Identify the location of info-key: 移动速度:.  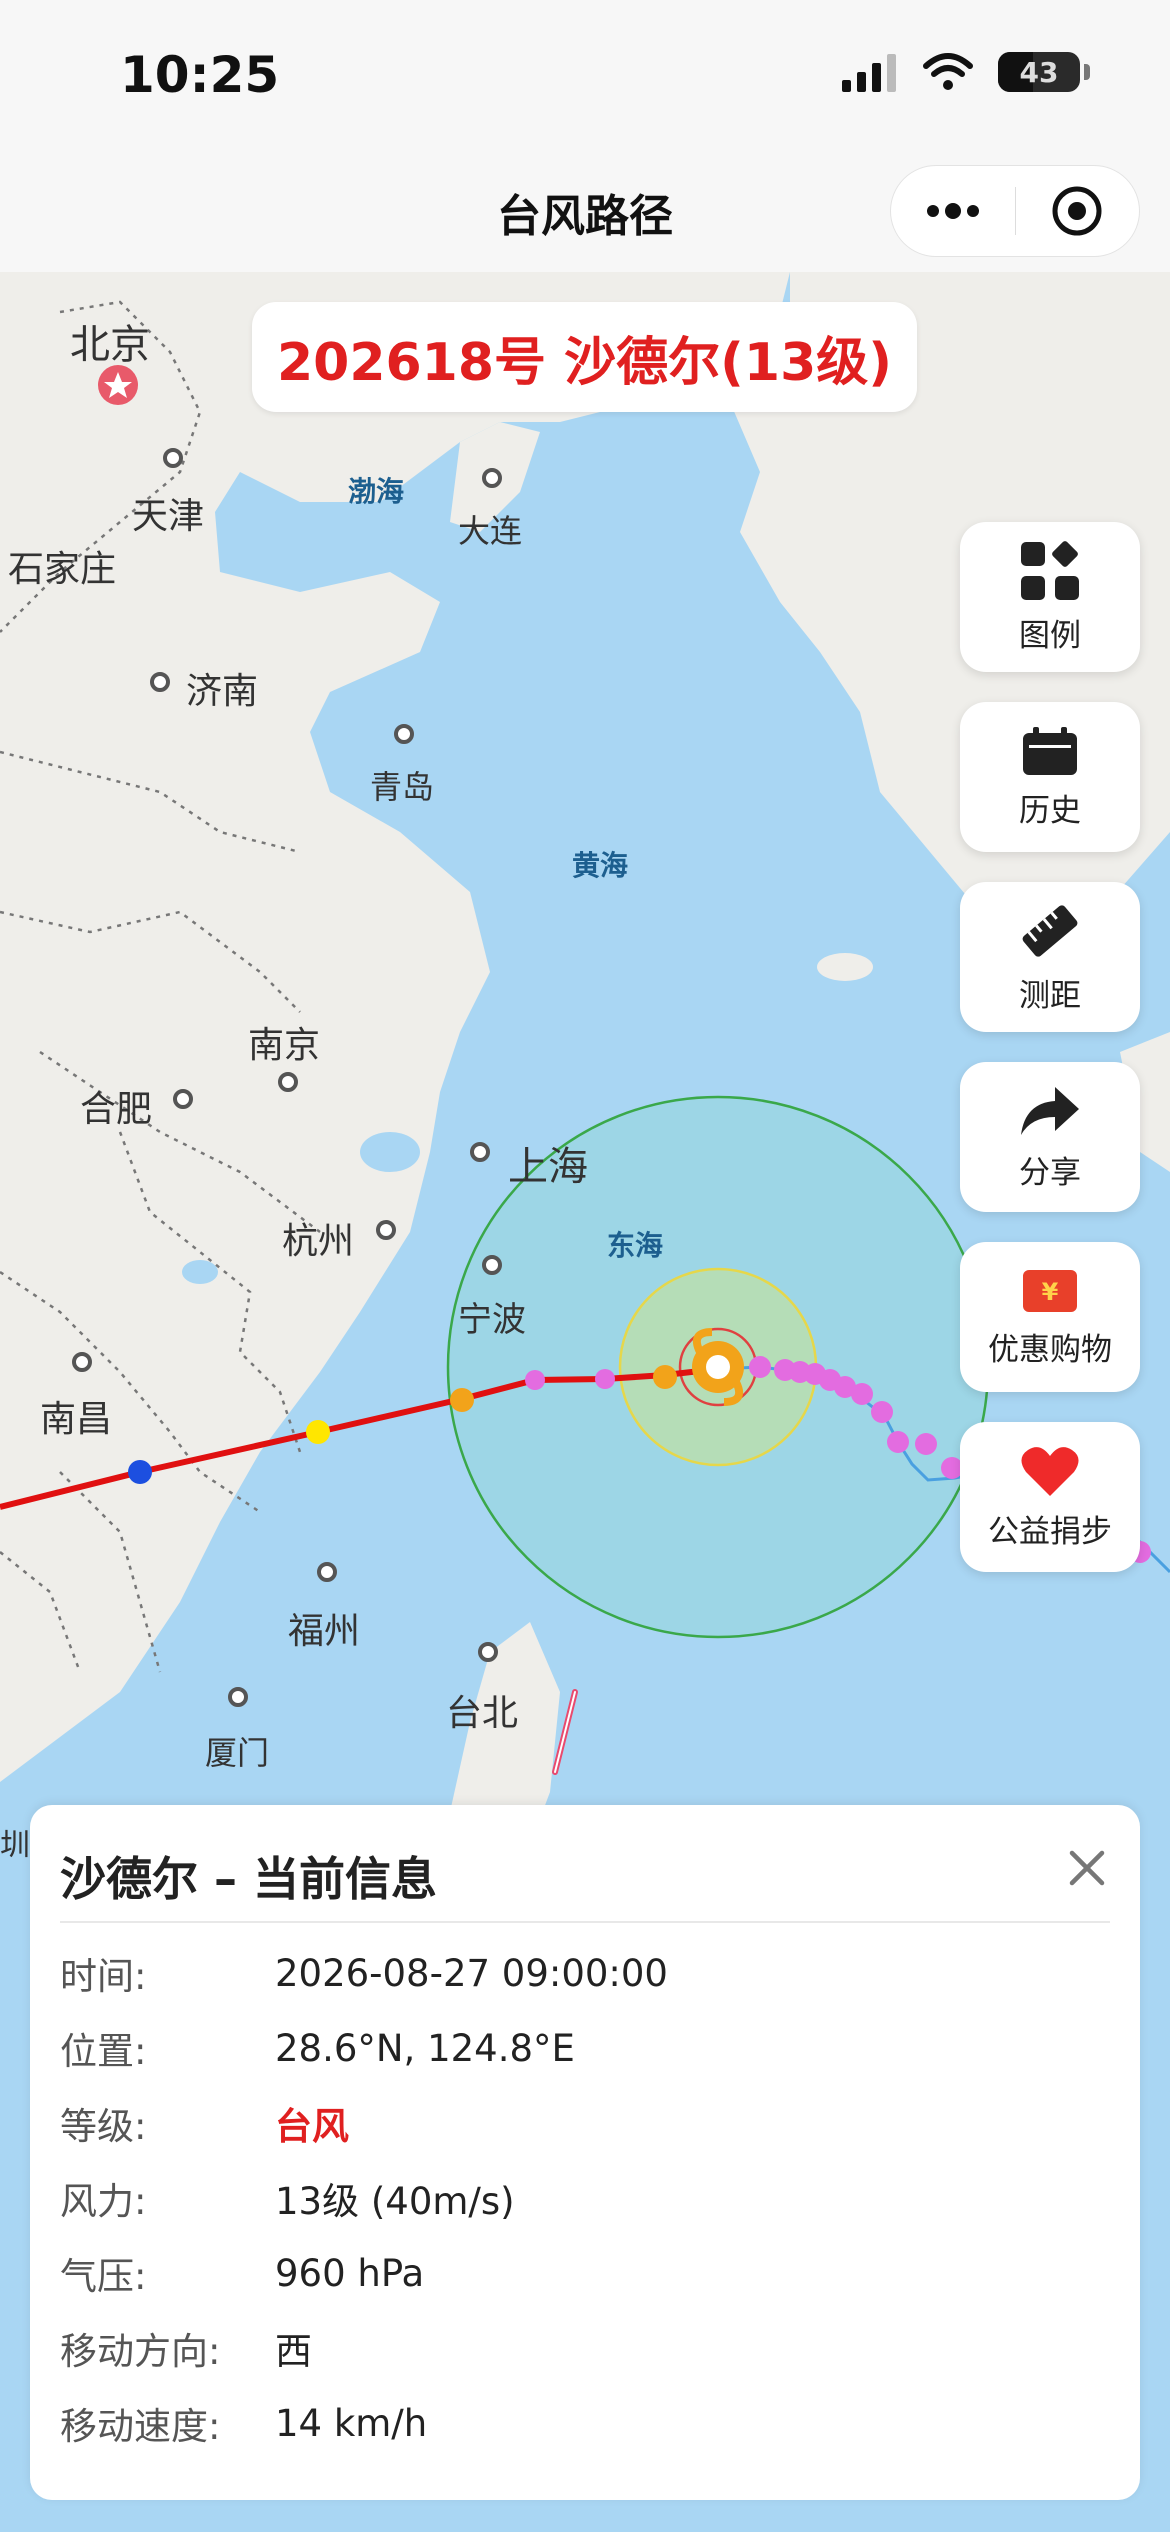
(140, 2426).